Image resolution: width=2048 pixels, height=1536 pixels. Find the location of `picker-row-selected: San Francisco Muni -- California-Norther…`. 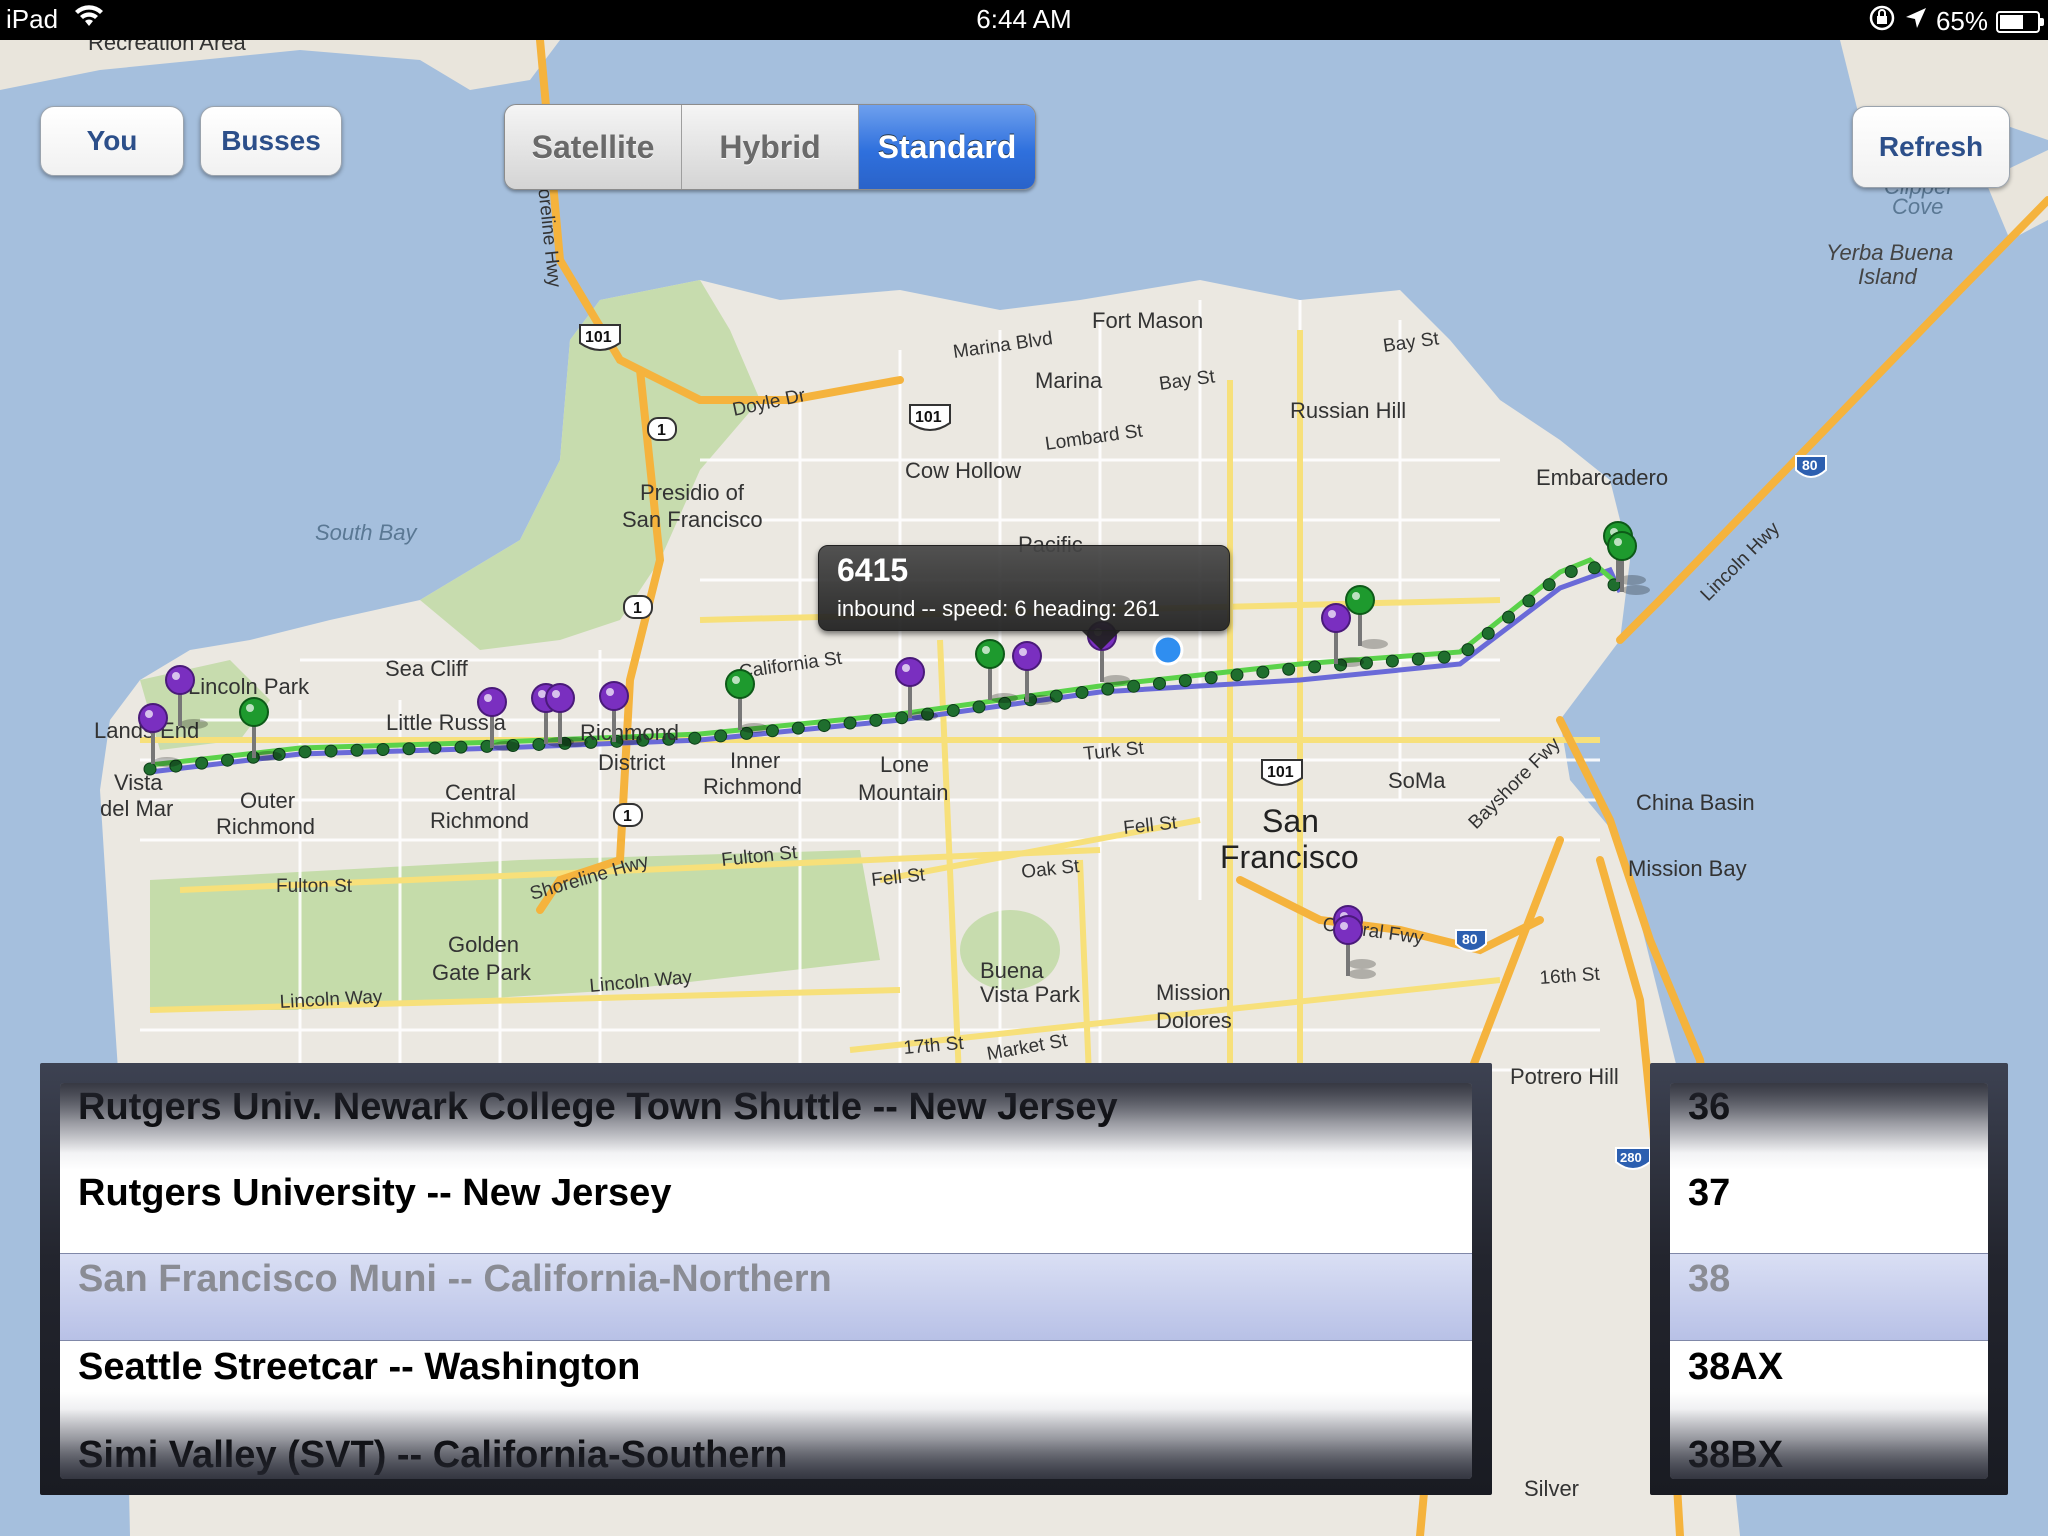

picker-row-selected: San Francisco Muni -- California-Norther… is located at coordinates (766, 1279).